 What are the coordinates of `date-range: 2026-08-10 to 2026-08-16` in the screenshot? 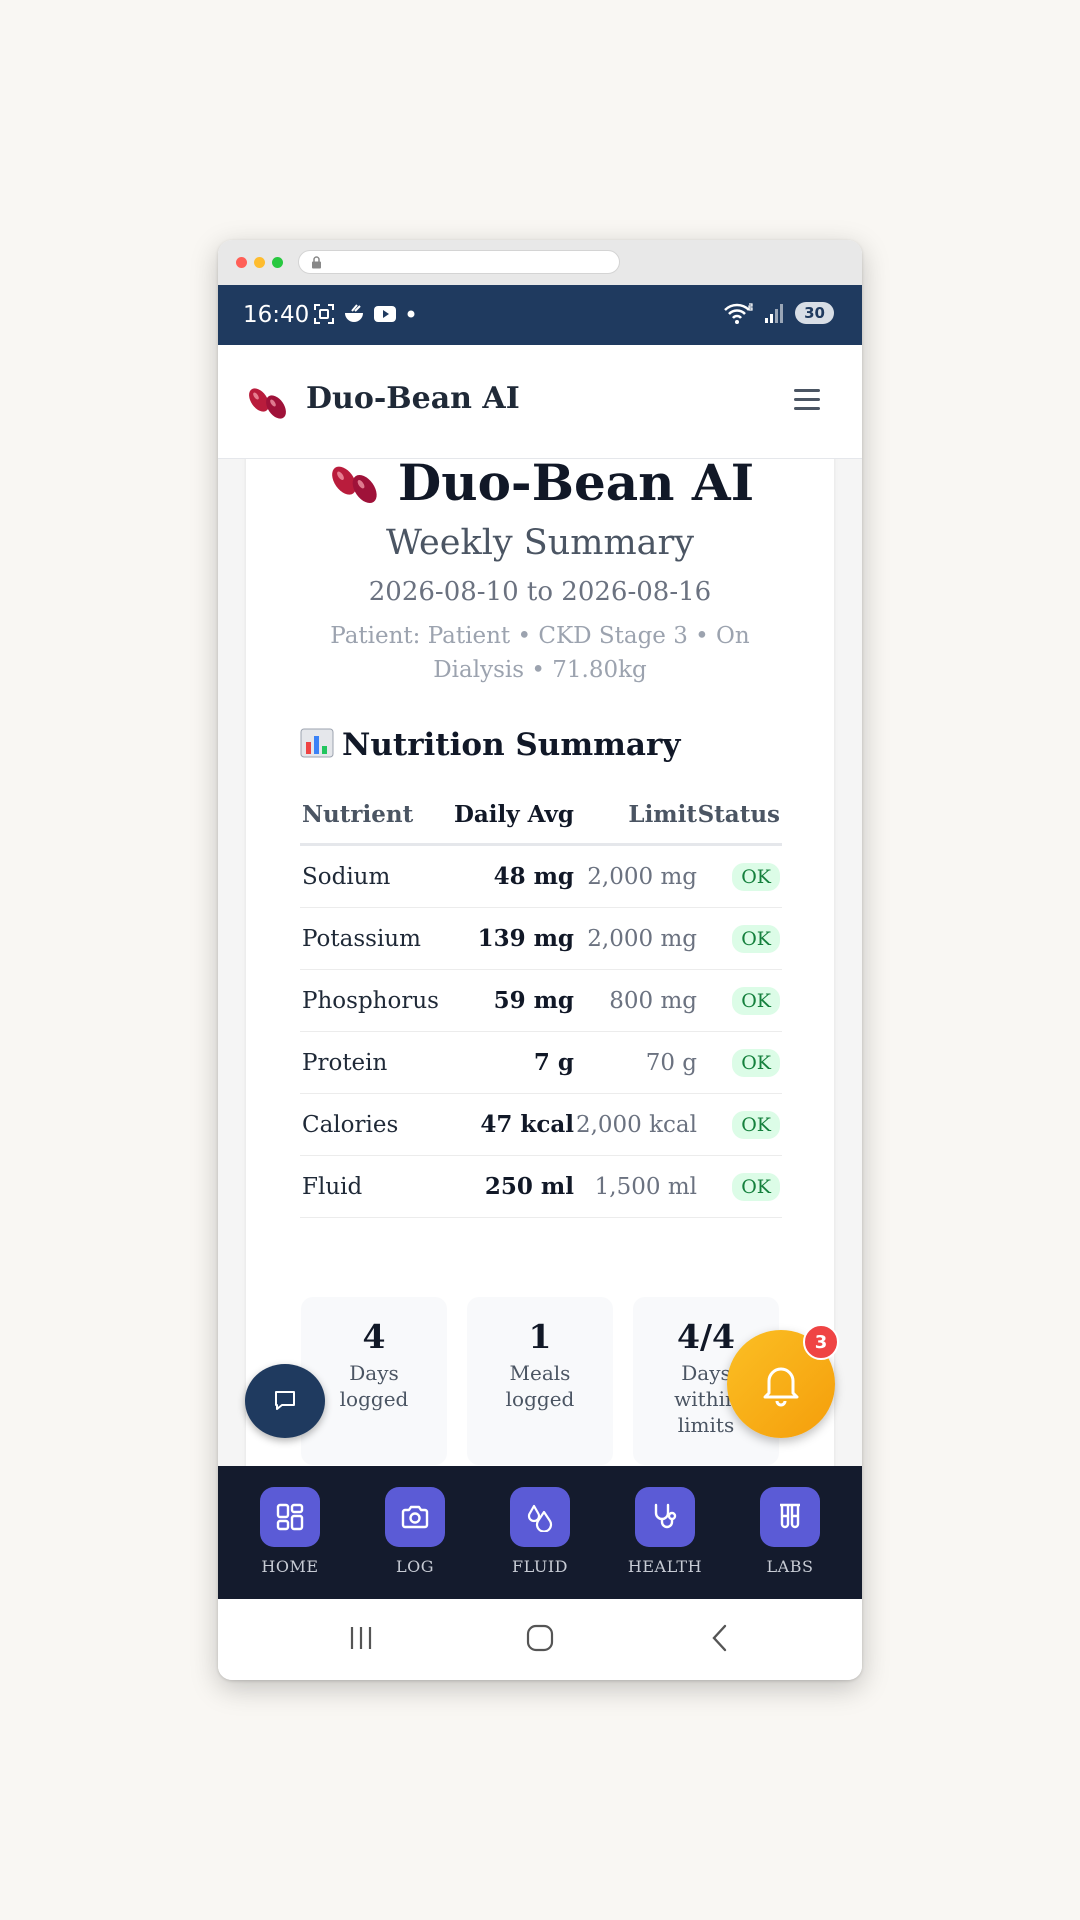 It's located at (540, 592).